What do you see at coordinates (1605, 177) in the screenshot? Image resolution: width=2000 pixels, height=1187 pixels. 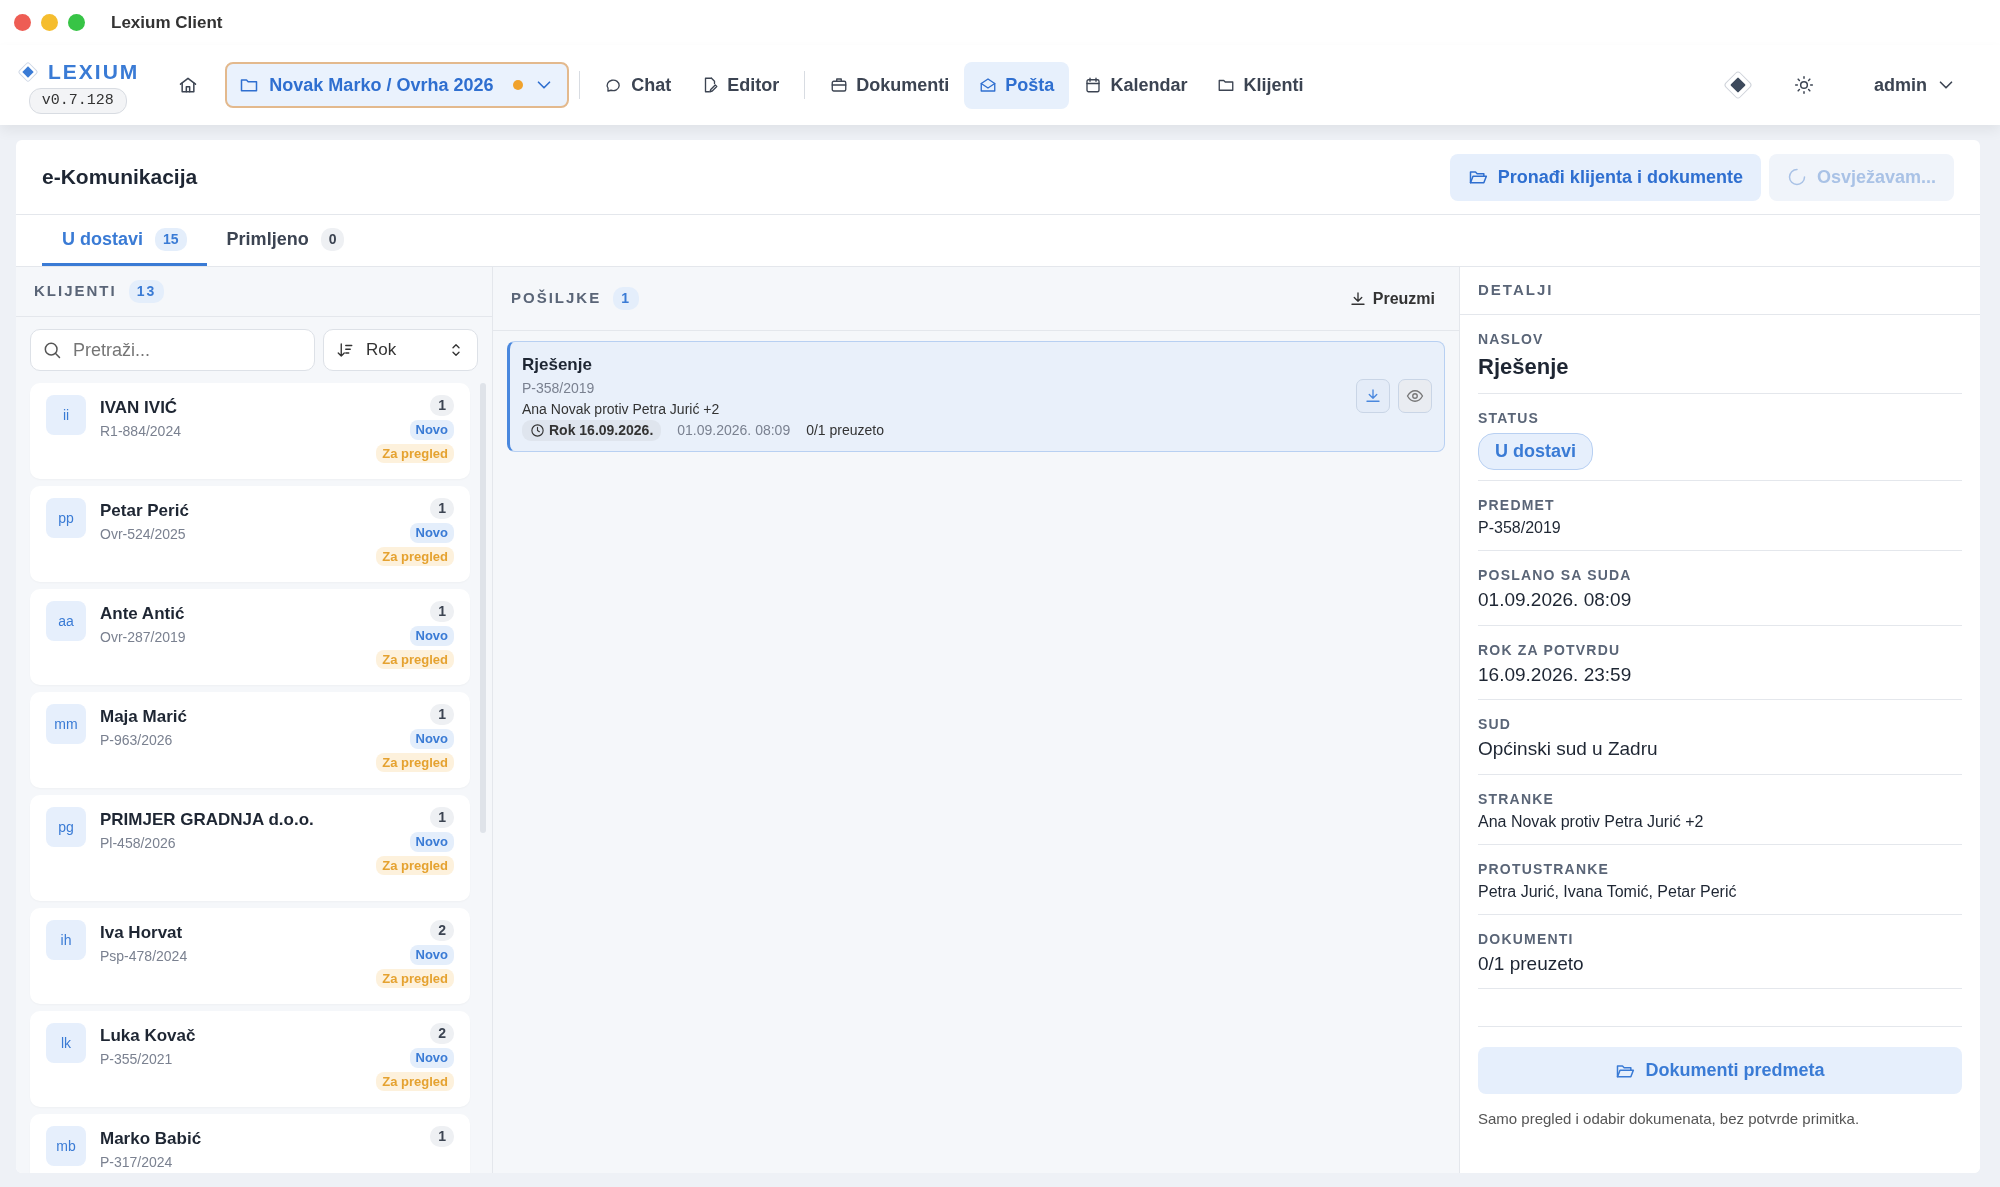 I see `find-client-button: Pronađi klijenta i dokumente` at bounding box center [1605, 177].